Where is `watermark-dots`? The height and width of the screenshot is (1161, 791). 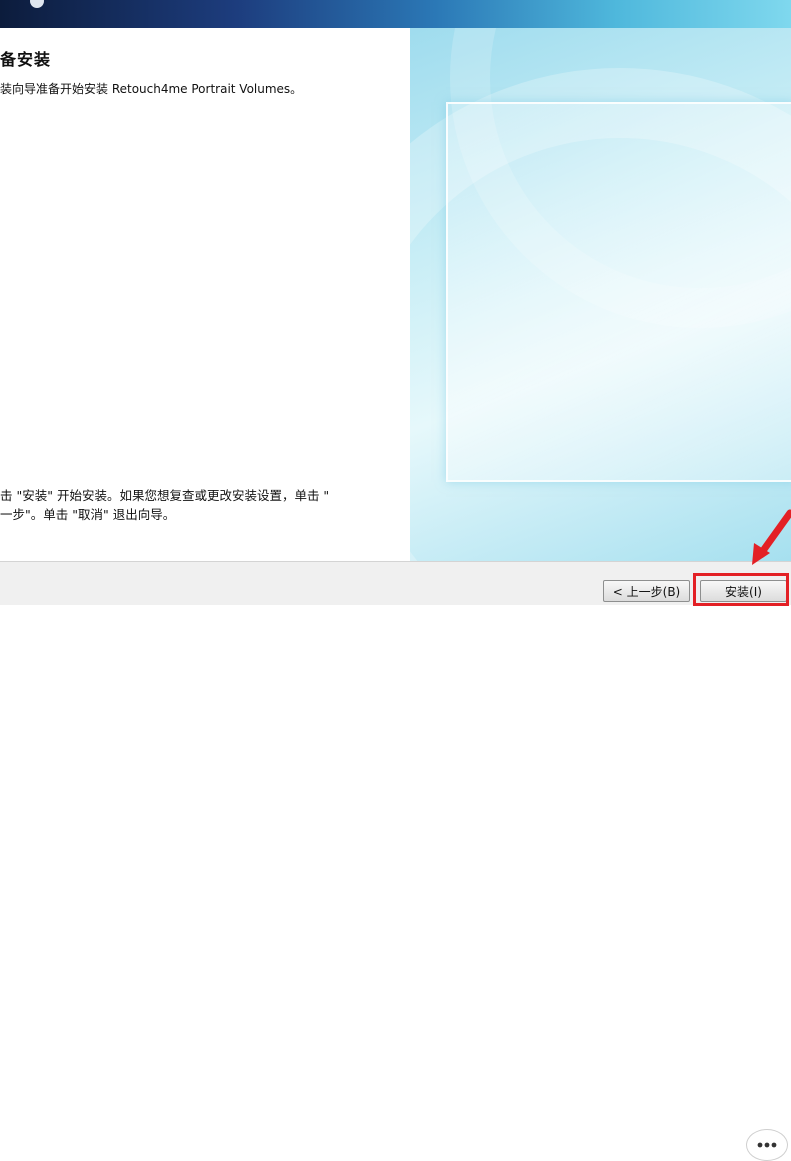 watermark-dots is located at coordinates (767, 1145).